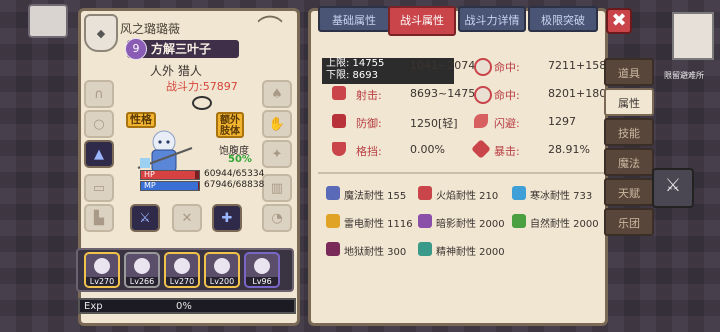 The width and height of the screenshot is (720, 332). I want to click on equip-slot-armor: ▲, so click(99, 154).